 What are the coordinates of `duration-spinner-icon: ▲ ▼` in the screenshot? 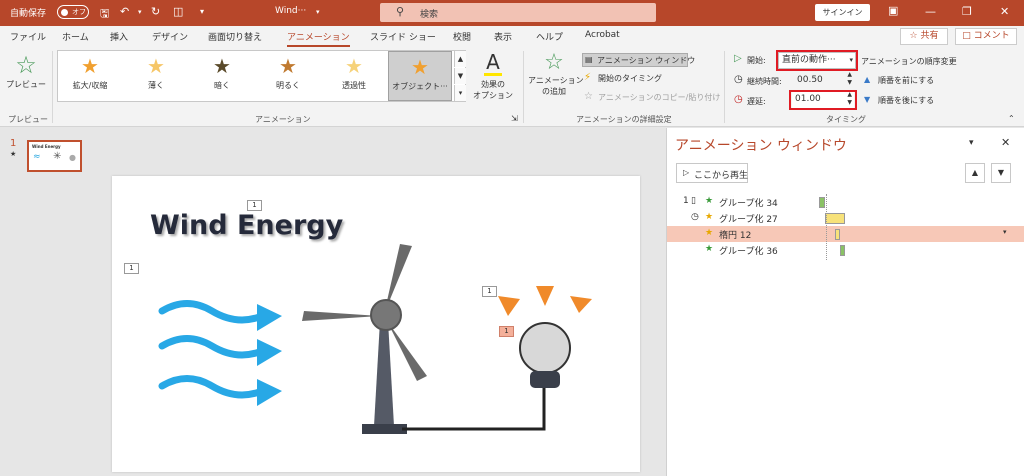 It's located at (849, 79).